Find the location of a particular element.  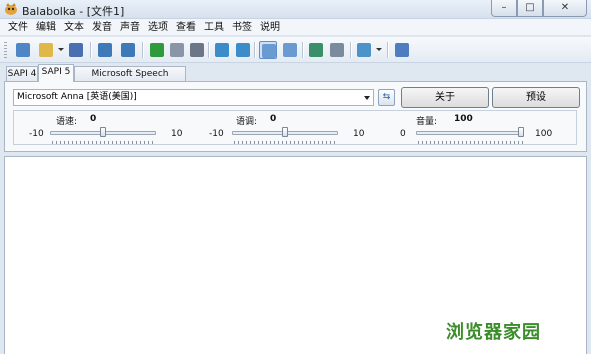

pause-button is located at coordinates (177, 50).